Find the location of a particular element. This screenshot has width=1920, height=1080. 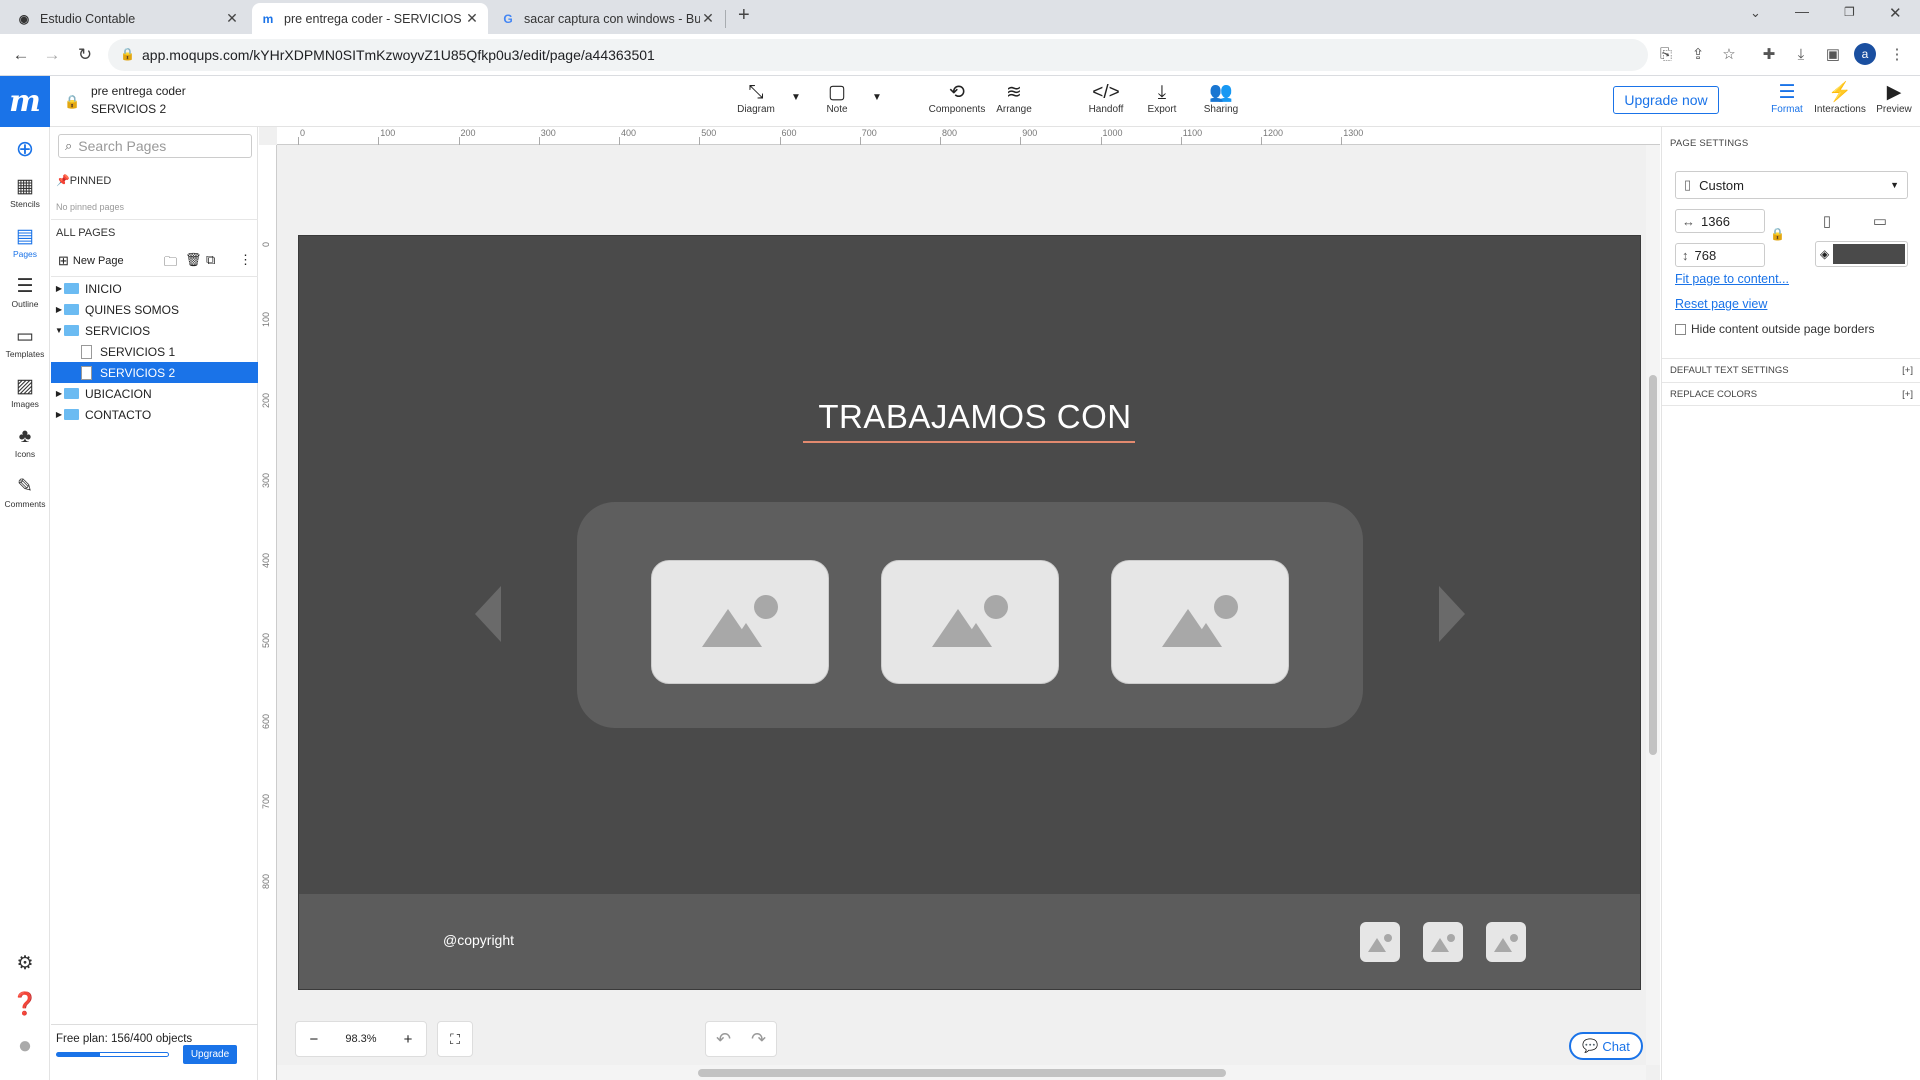

rail-pages: ▤ Pages is located at coordinates (25, 242).